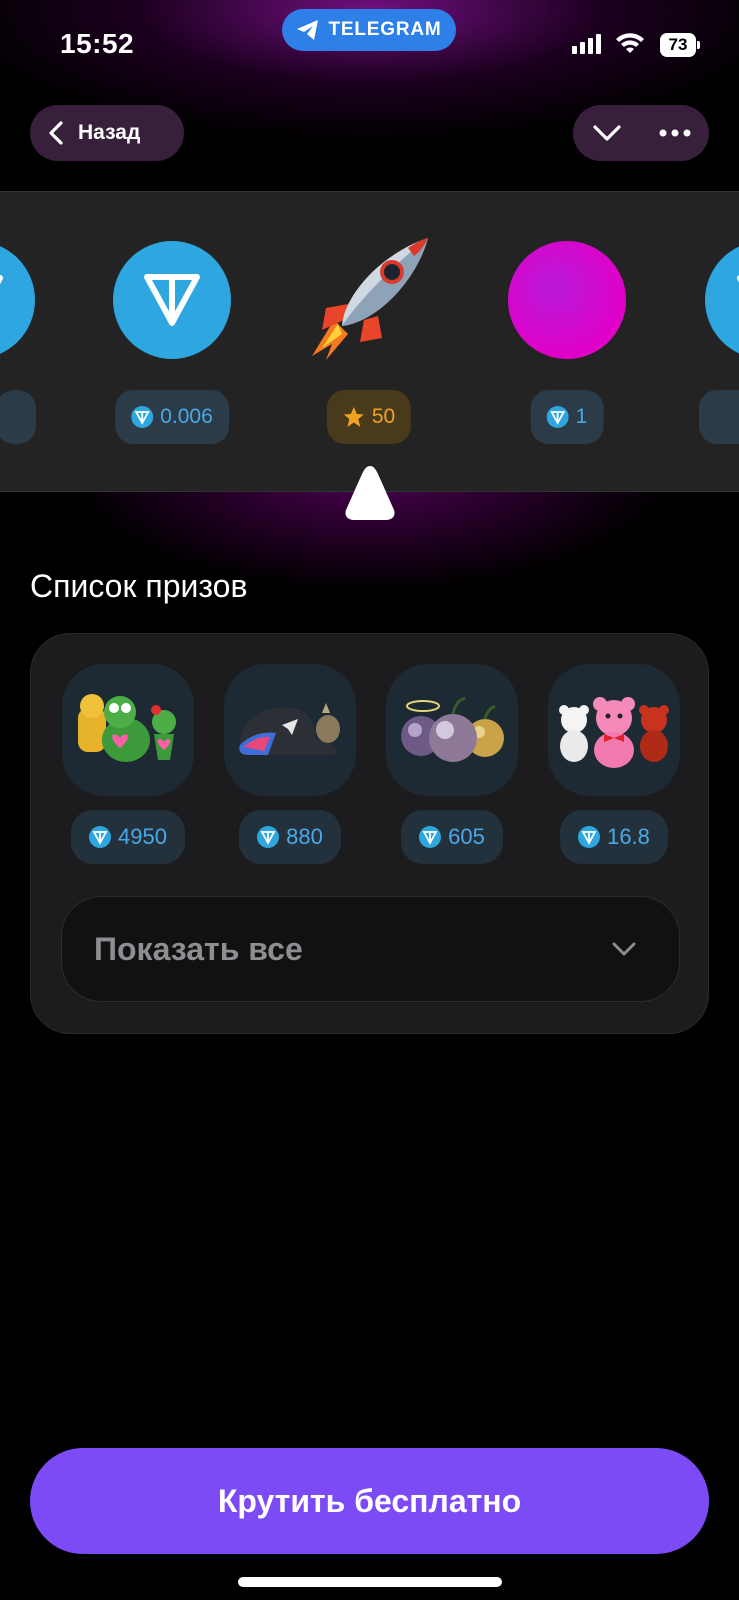 This screenshot has width=739, height=1600. Describe the element at coordinates (172, 417) in the screenshot. I see `roulette-price: 0.006` at that location.